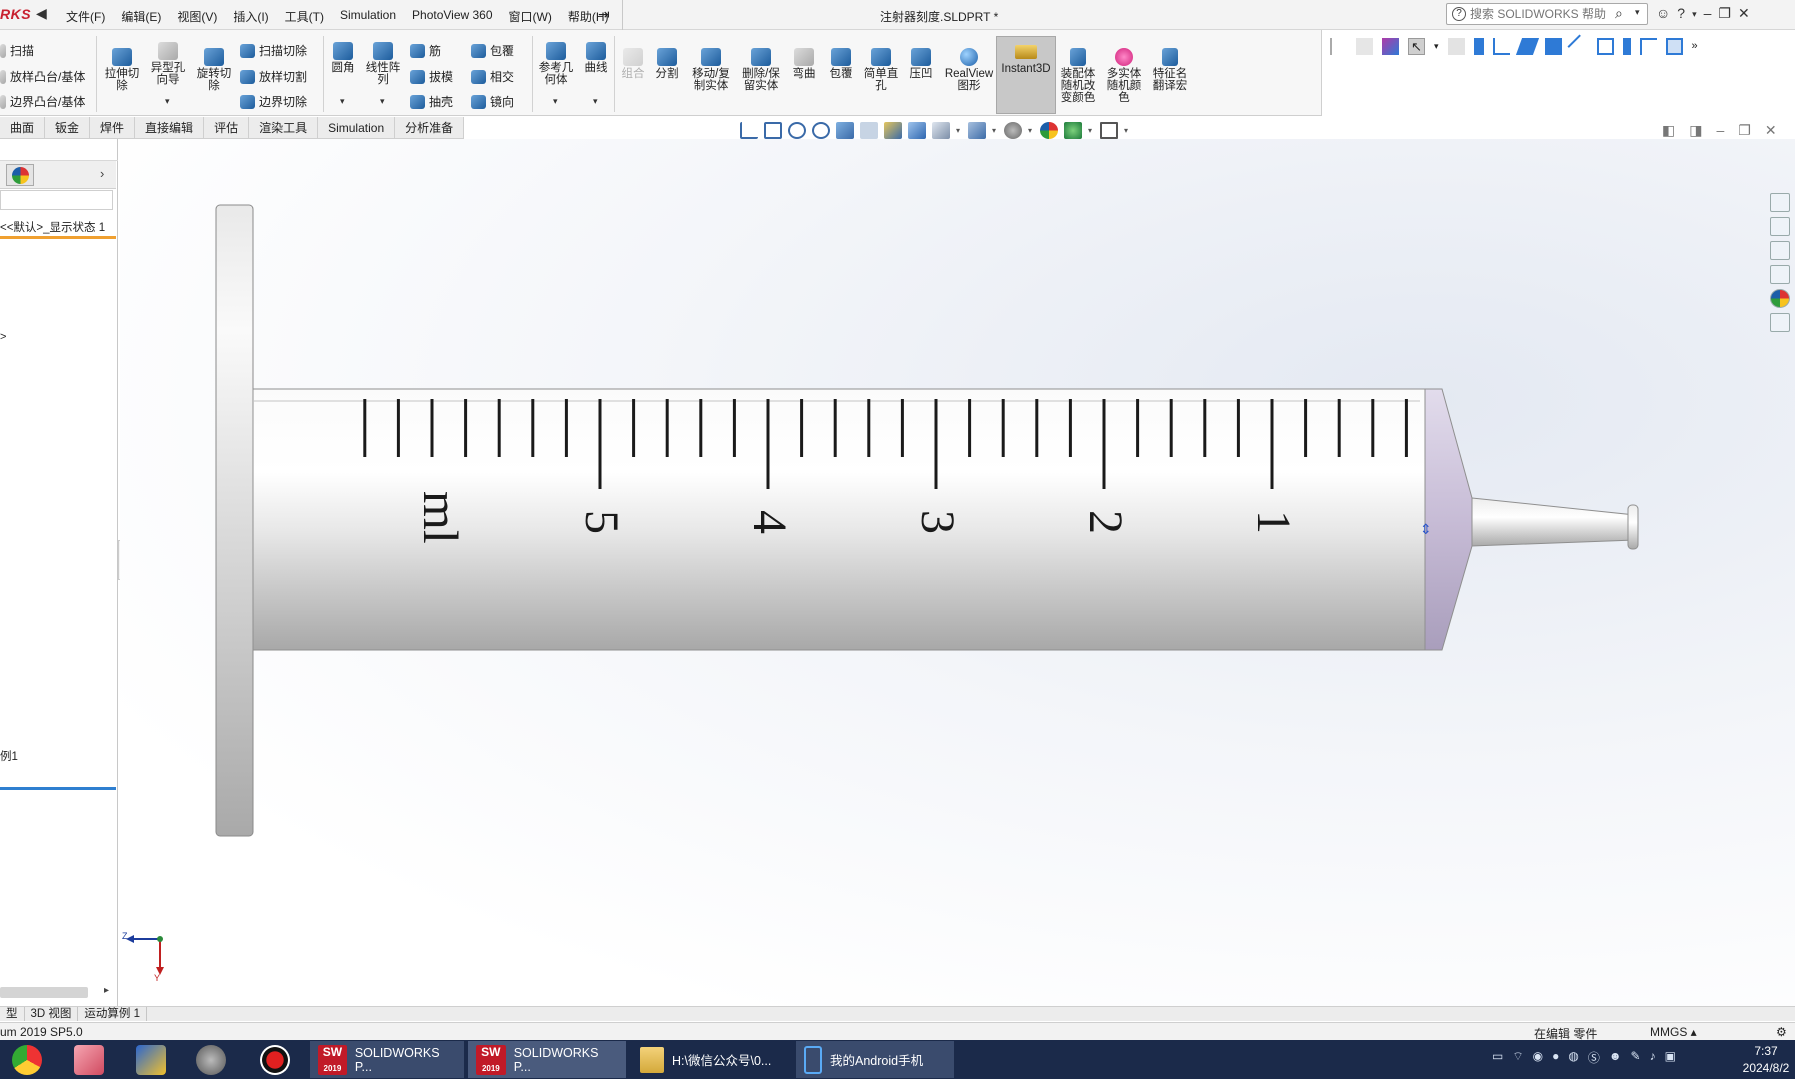  I want to click on shell-button: 抽壳, so click(431, 101).